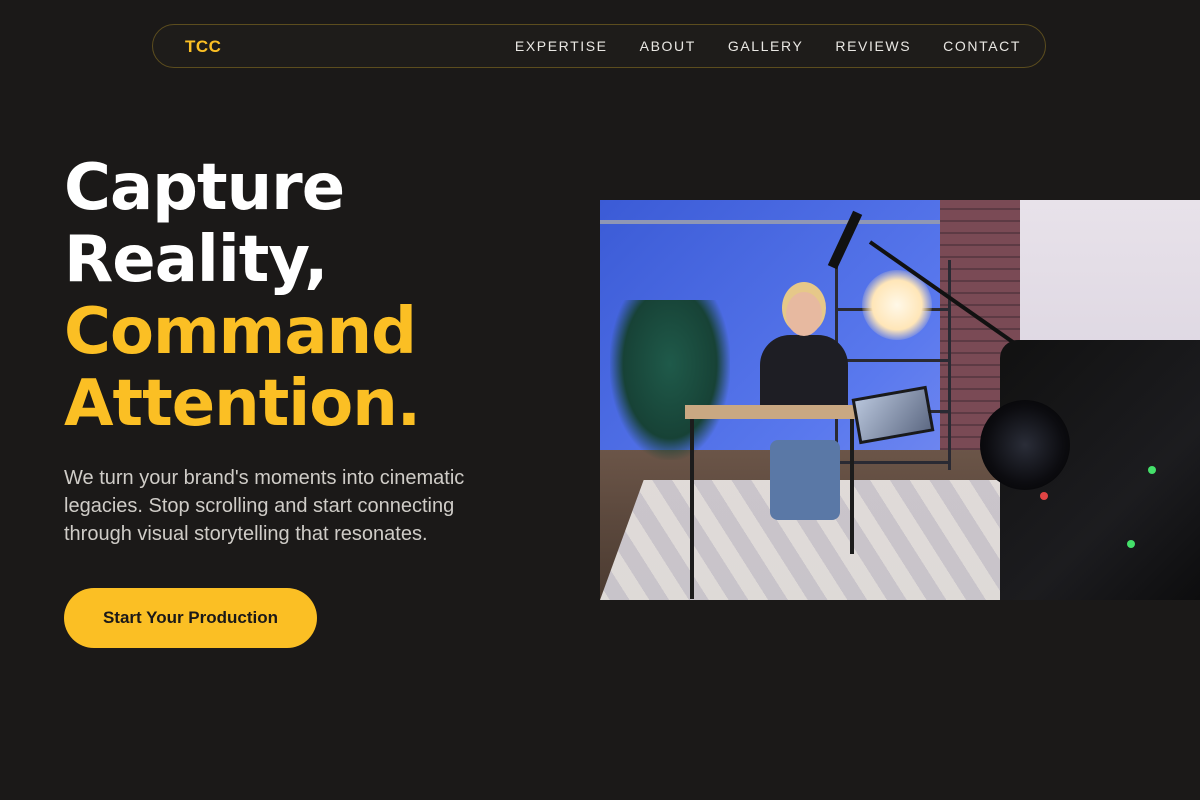 Image resolution: width=1200 pixels, height=800 pixels. I want to click on lighting-rail, so click(780, 222).